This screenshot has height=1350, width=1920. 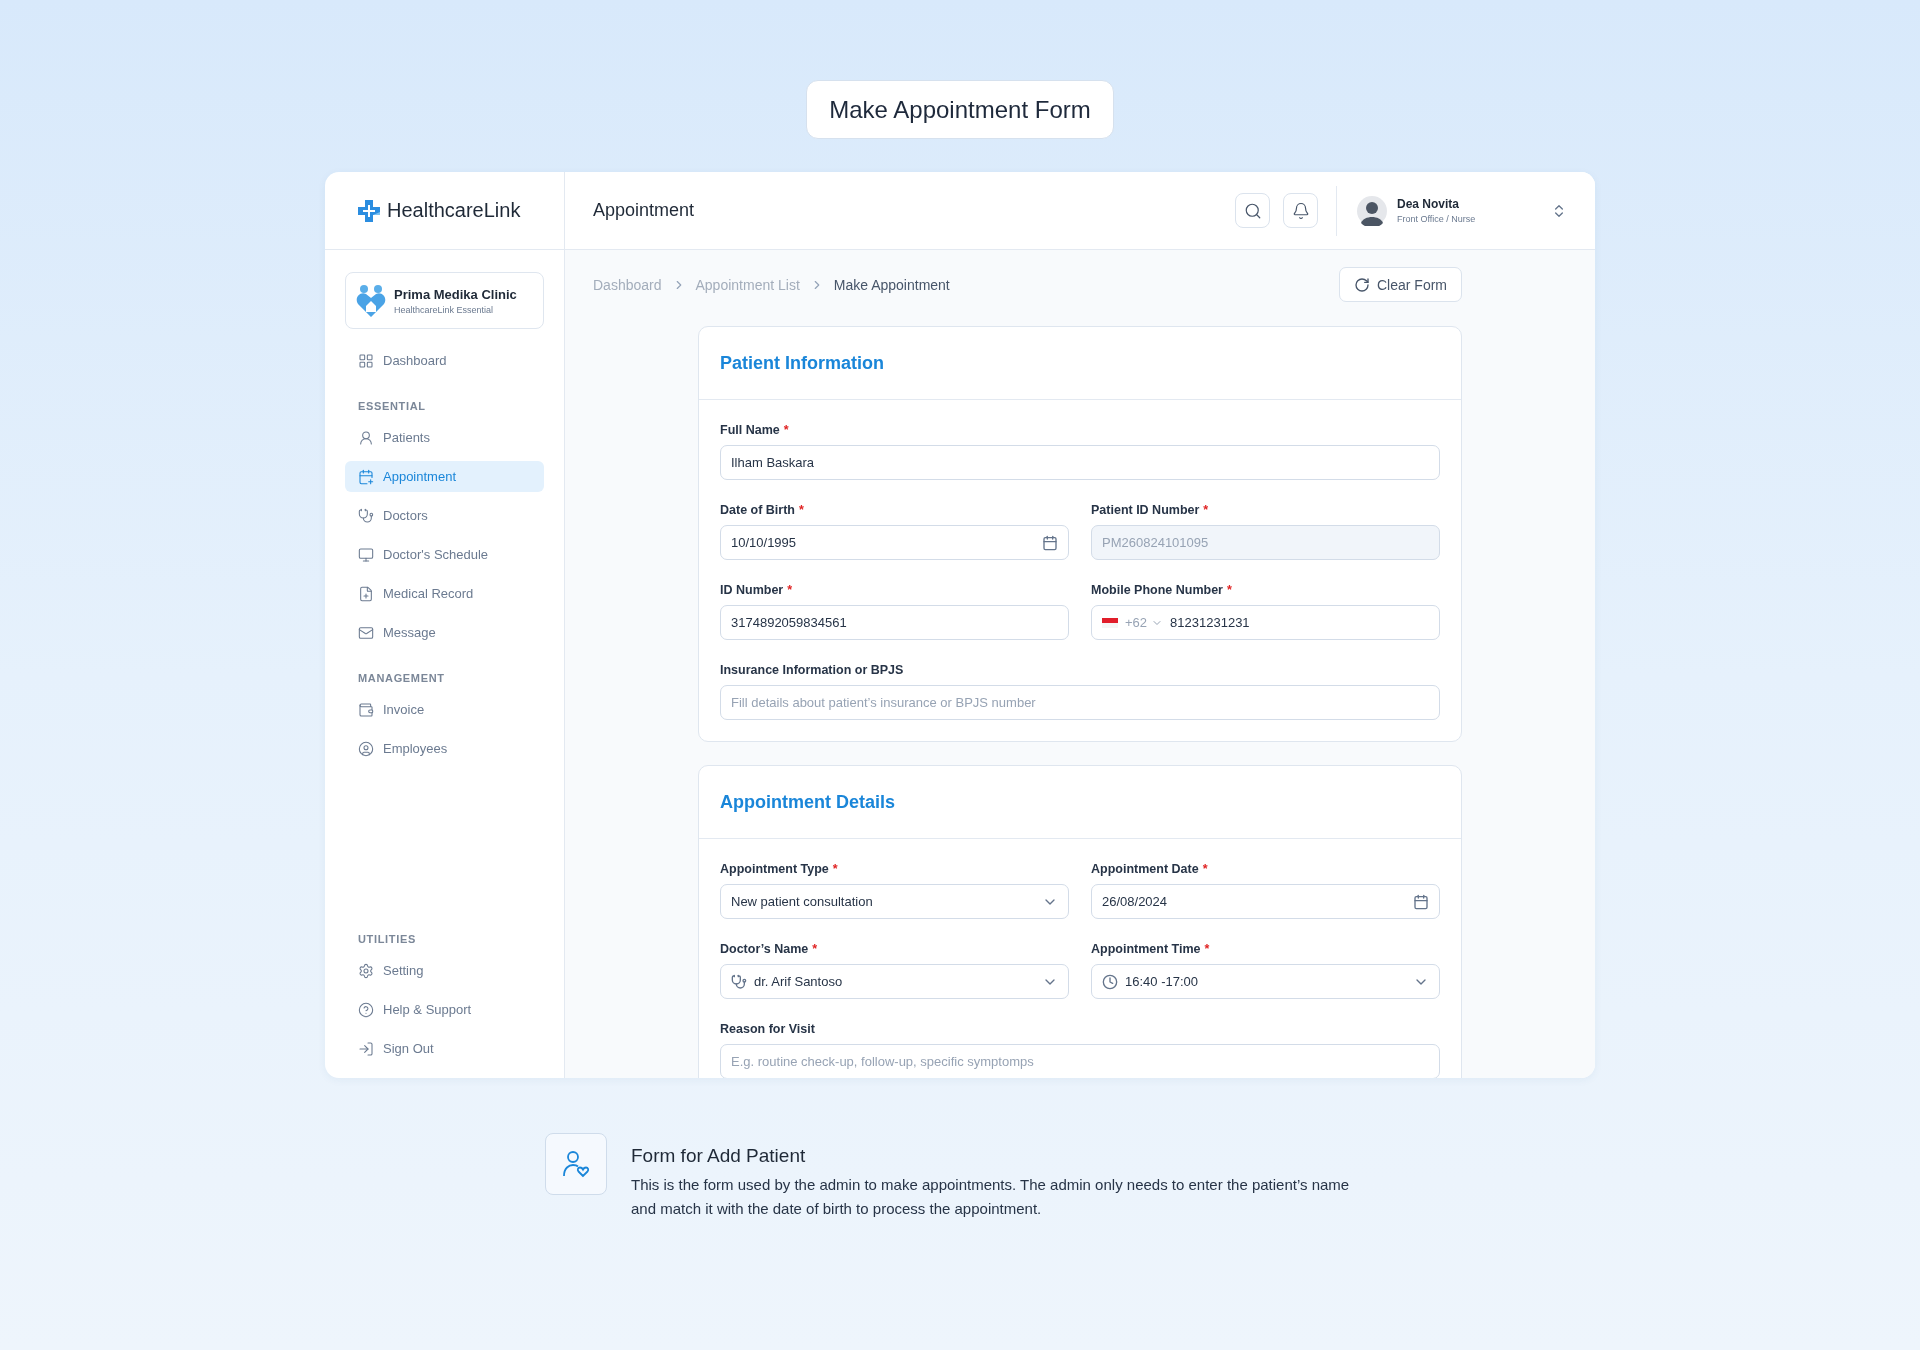 I want to click on footer-title: Form for Add Patient, so click(x=719, y=1156).